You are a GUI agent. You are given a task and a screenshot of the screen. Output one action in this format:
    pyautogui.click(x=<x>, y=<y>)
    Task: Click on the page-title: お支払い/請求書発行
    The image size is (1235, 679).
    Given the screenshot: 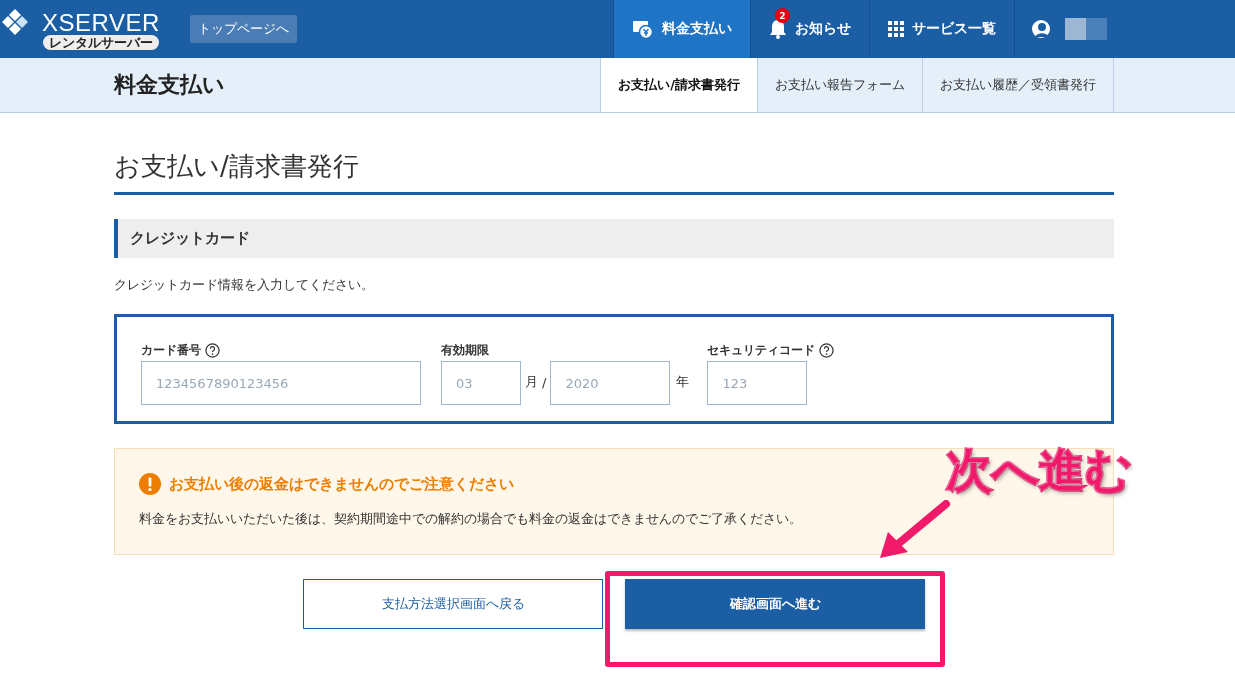 What is the action you would take?
    pyautogui.click(x=614, y=172)
    